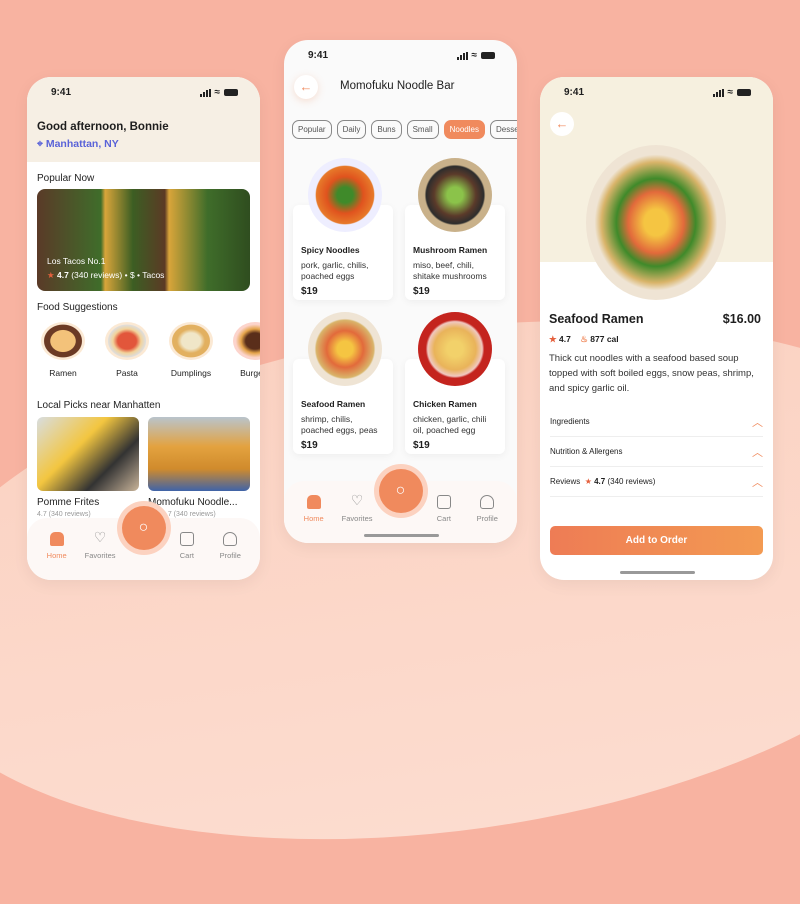 The height and width of the screenshot is (904, 800). I want to click on pasta-icon, so click(127, 341).